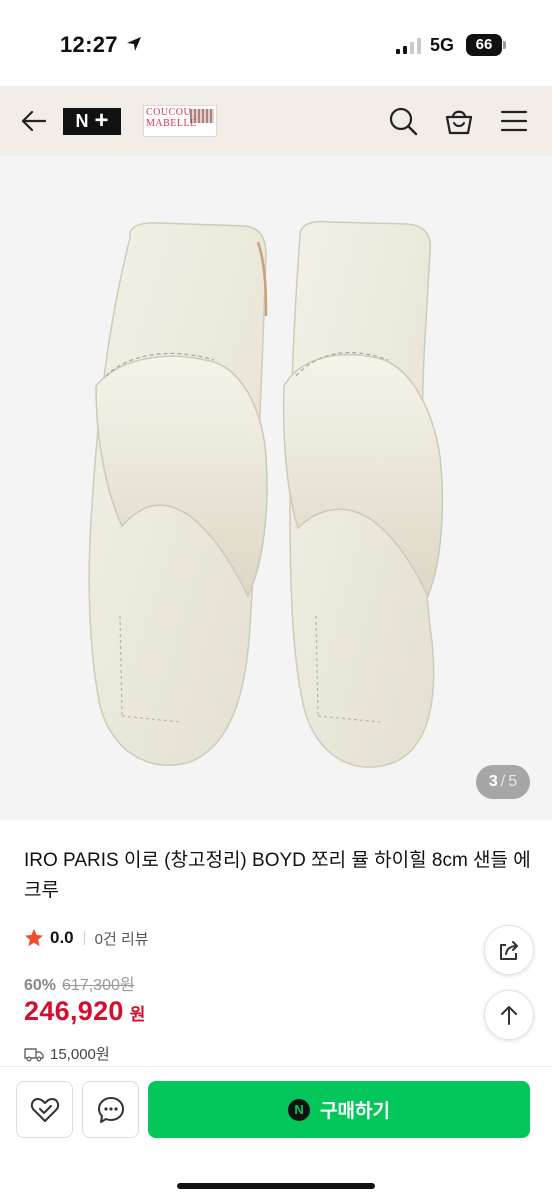 This screenshot has width=552, height=1200. I want to click on network-type: 5G, so click(442, 45).